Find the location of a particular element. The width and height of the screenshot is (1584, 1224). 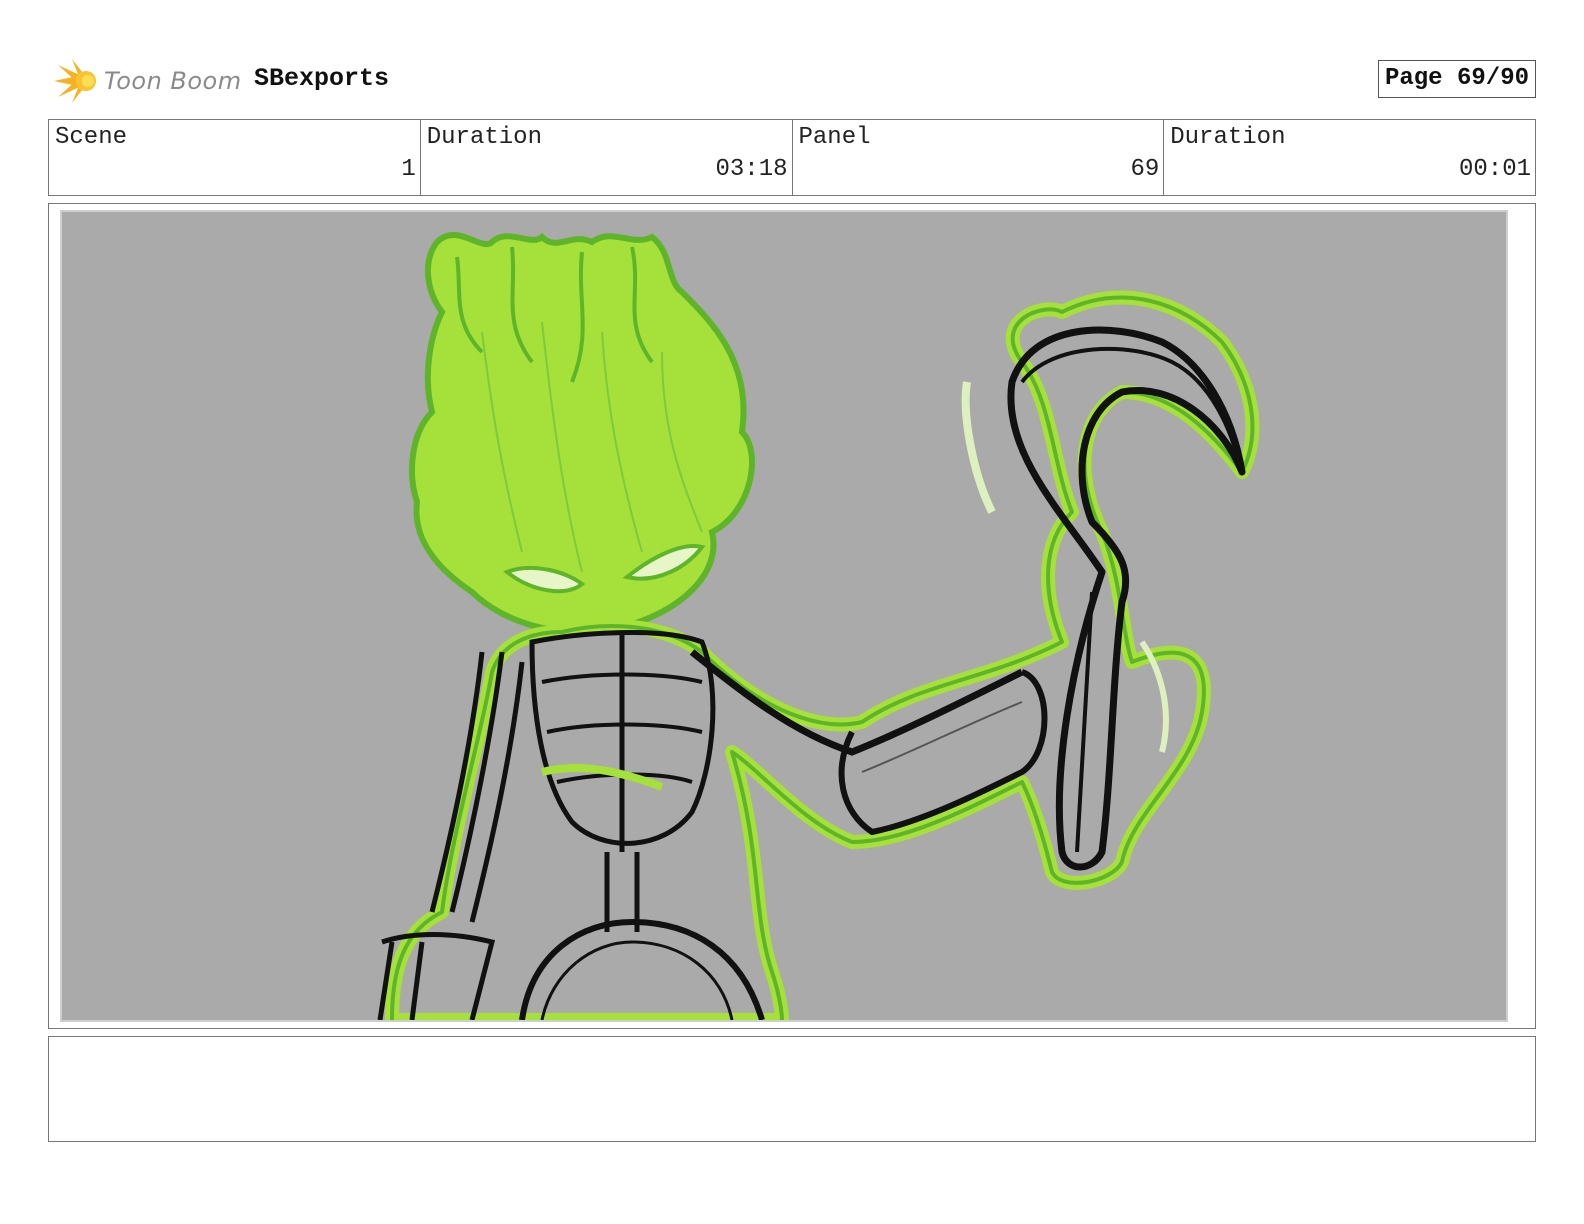

panel-duration-value: 00:01 is located at coordinates (1494, 169).